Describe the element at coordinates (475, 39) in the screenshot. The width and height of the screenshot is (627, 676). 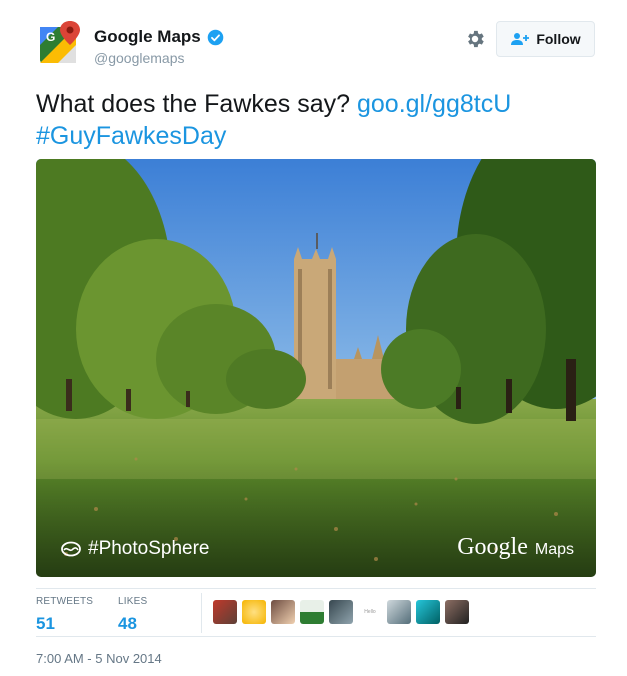
I see `gear-icon` at that location.